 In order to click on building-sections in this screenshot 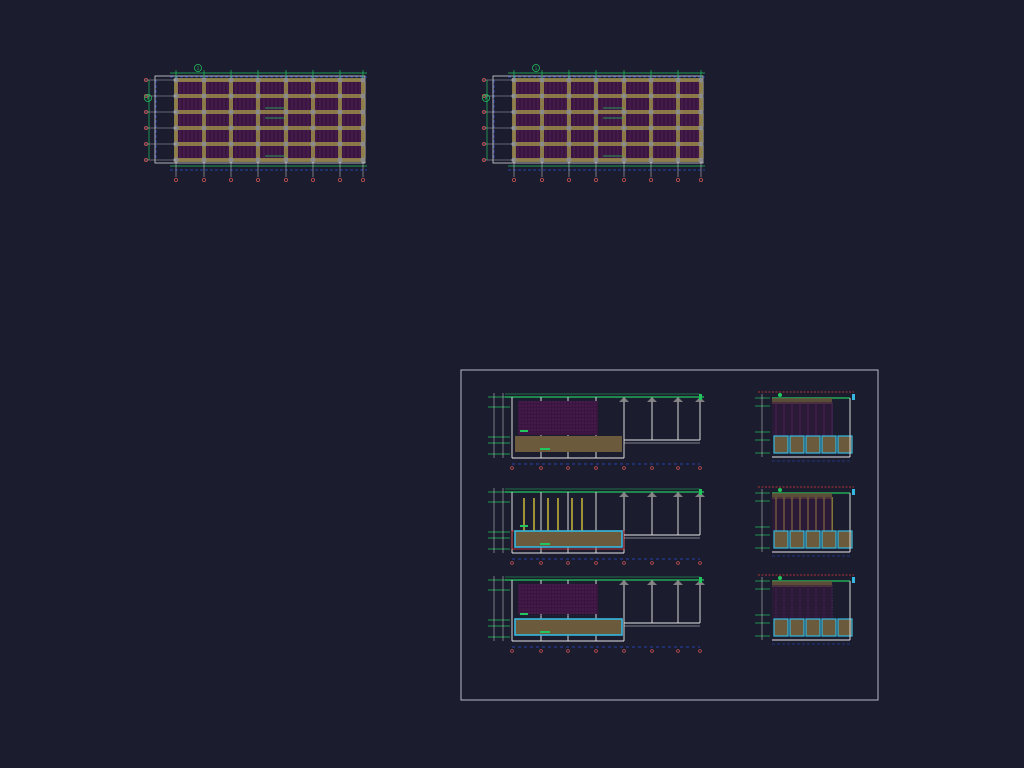, I will do `click(596, 523)`.